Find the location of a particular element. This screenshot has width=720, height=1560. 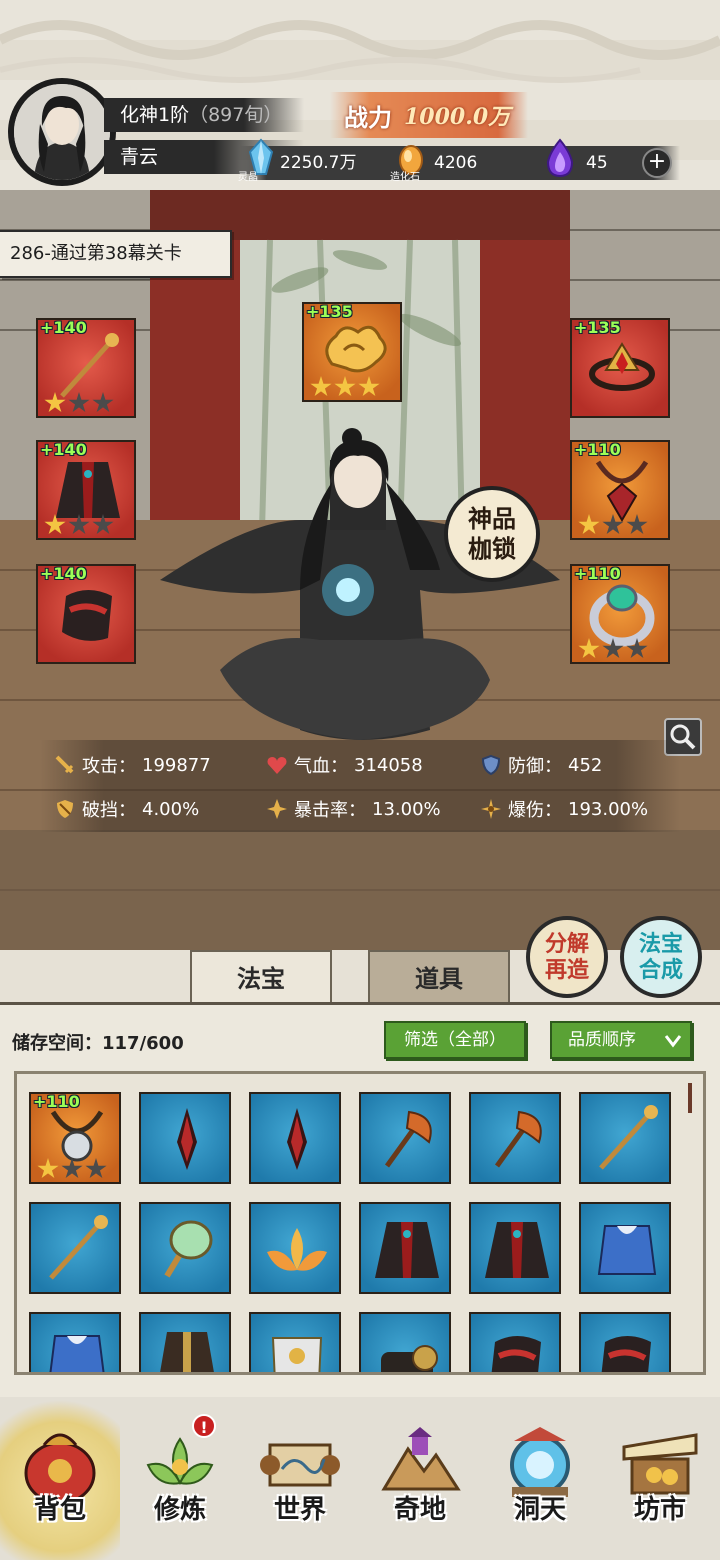

realm-label: 化神1阶（897旬） is located at coordinates (204, 115).